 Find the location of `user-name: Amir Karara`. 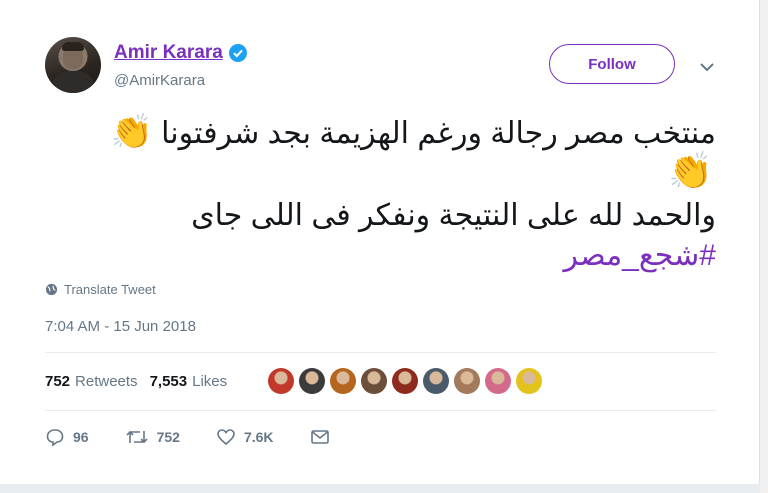

user-name: Amir Karara is located at coordinates (168, 53).